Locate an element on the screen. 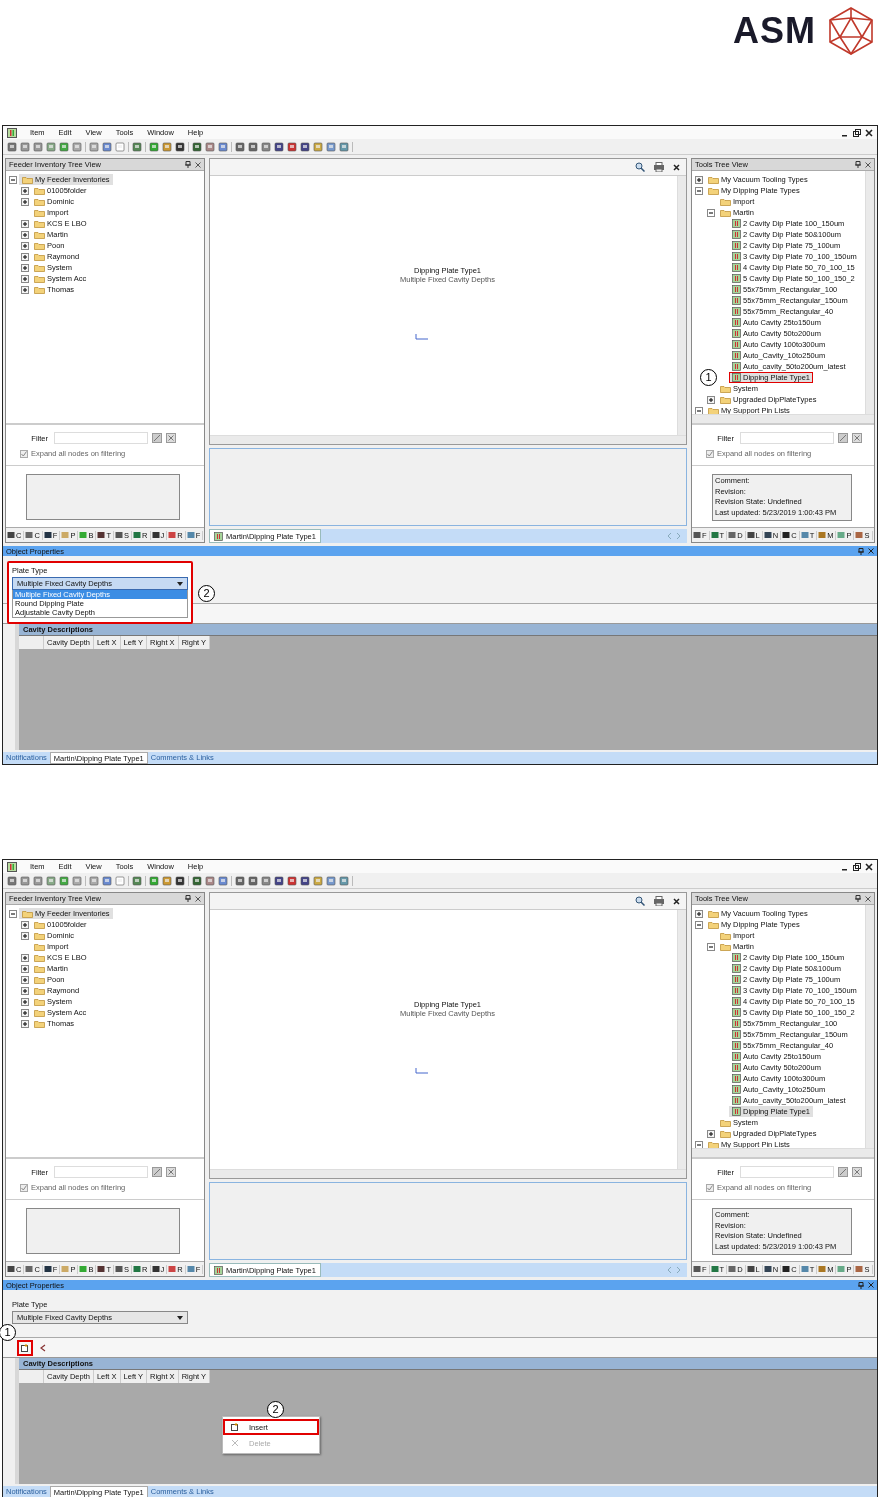 The width and height of the screenshot is (880, 1500). insert-row-icon is located at coordinates (25, 1347).